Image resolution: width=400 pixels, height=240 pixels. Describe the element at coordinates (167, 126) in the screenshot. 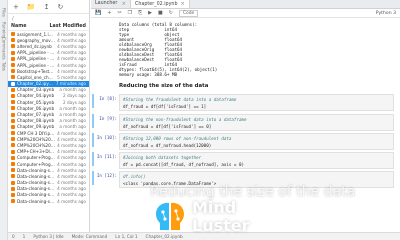

I see `code-line: df_nofraud = df[df['isFraud'] == 0]` at that location.